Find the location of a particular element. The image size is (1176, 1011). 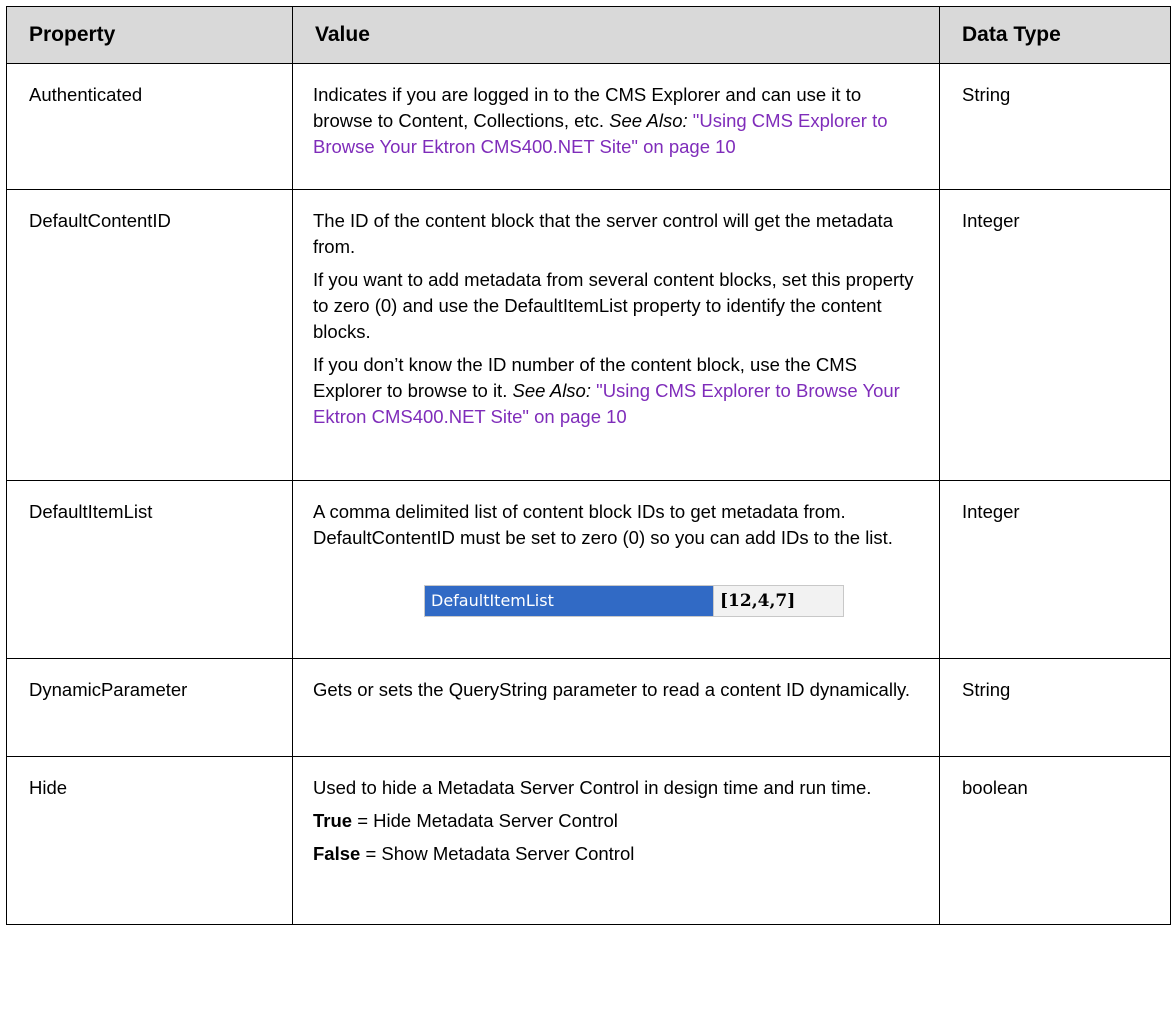

header-property: Property is located at coordinates (149, 35).